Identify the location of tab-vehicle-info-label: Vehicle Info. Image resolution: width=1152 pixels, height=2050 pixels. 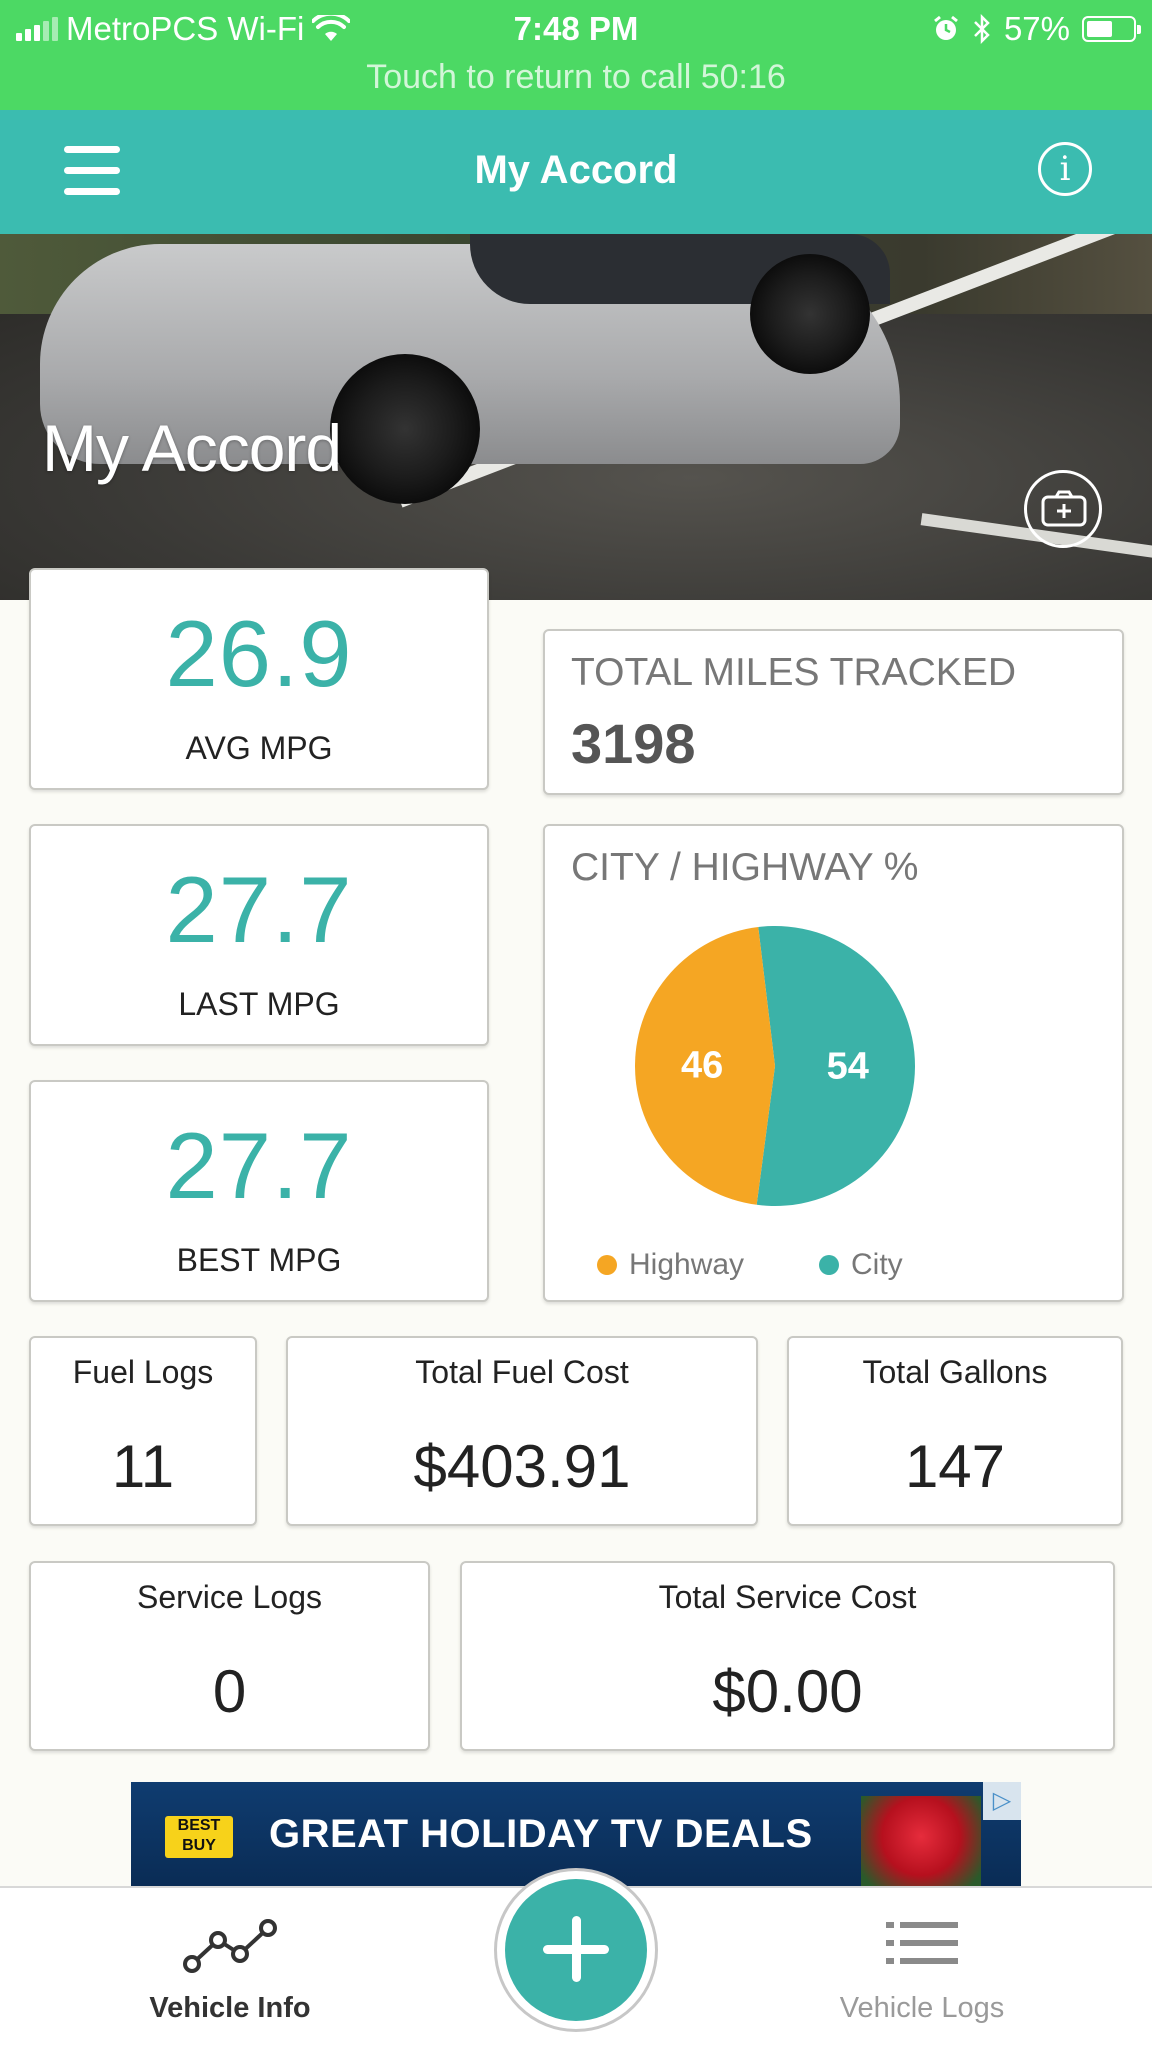
(230, 2008).